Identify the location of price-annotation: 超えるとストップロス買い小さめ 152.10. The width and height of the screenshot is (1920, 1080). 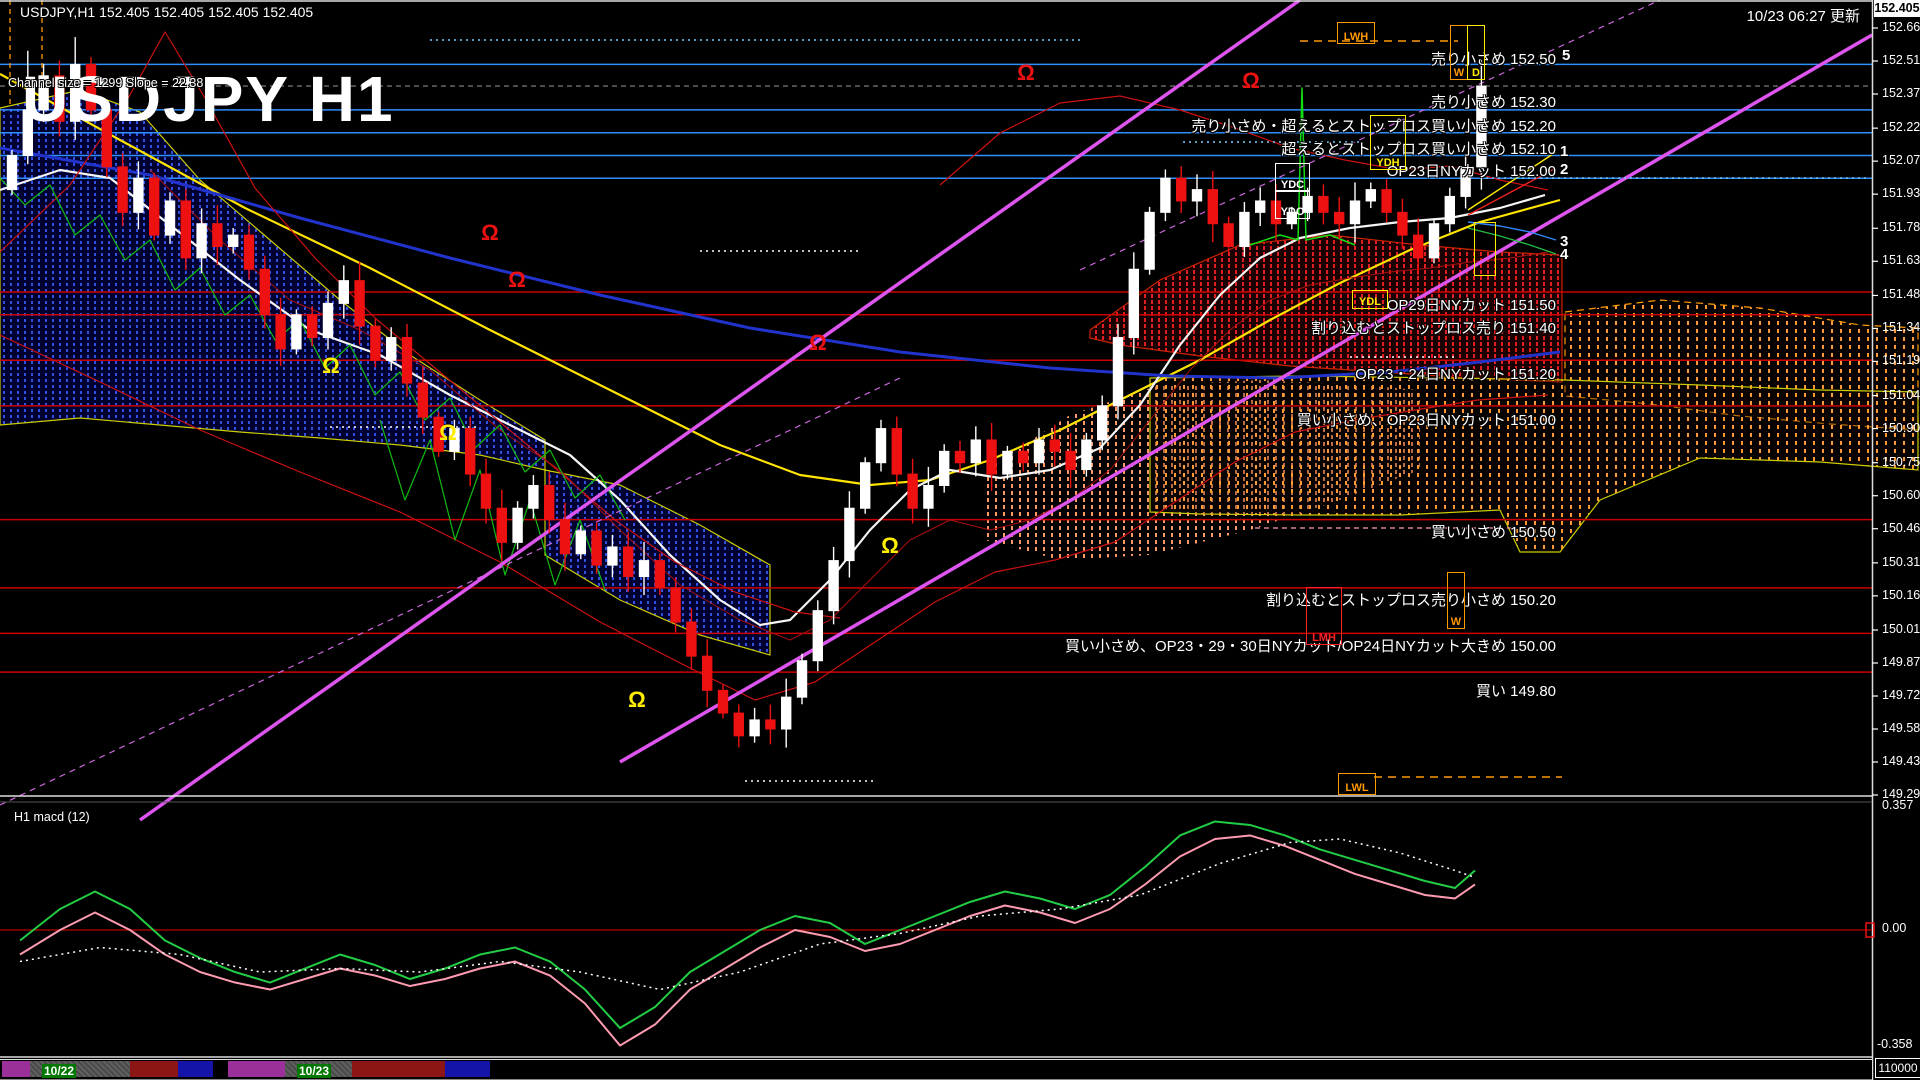
(1418, 149).